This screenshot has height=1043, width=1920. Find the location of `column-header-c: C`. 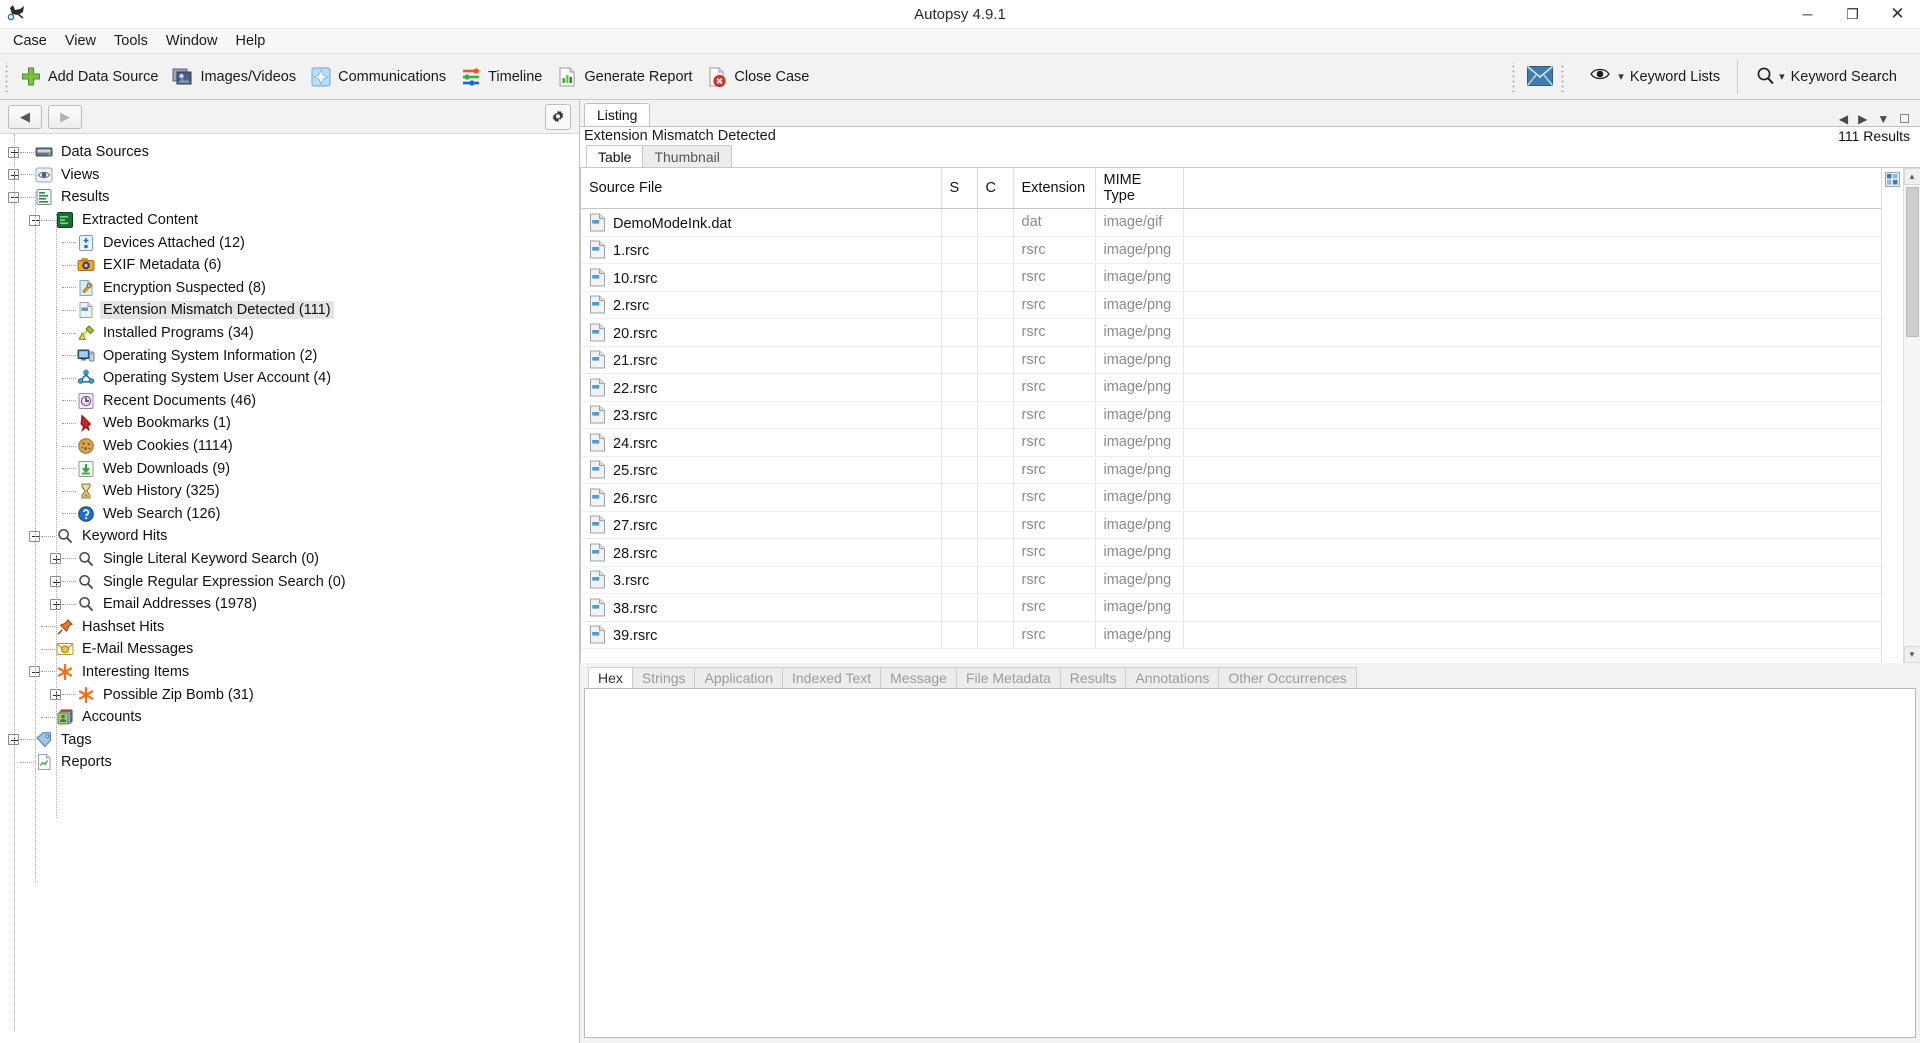

column-header-c: C is located at coordinates (995, 188).